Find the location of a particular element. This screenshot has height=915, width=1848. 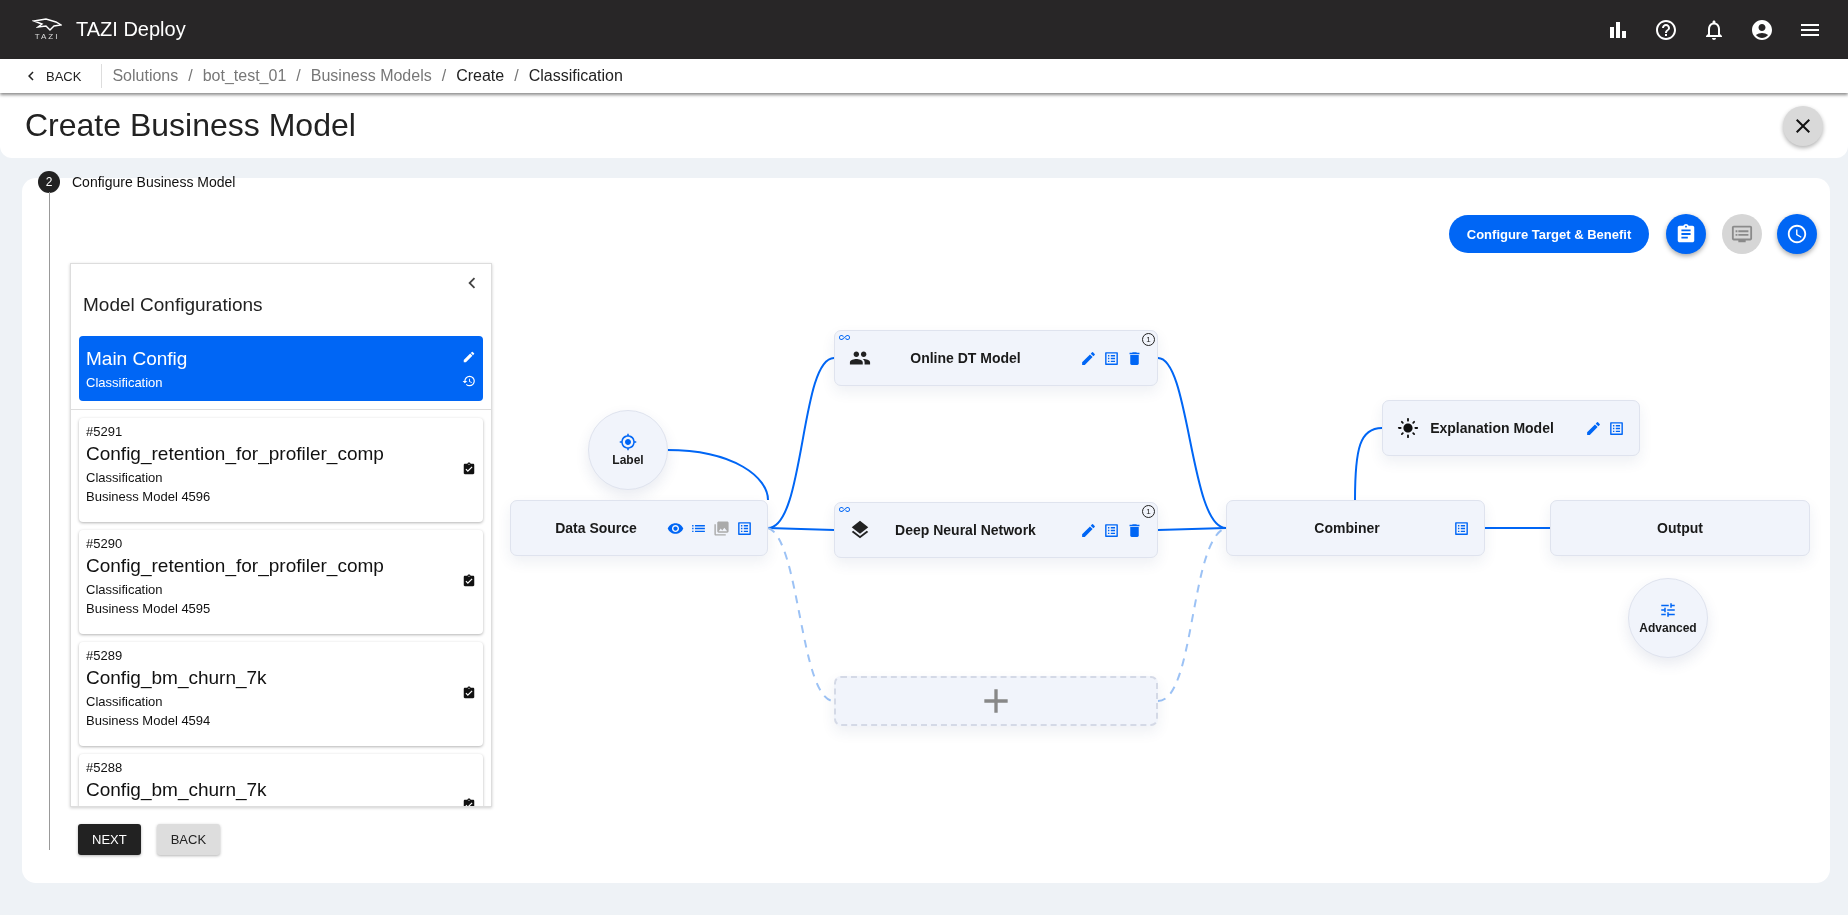

breadcrumb-link: Solutions is located at coordinates (145, 76).